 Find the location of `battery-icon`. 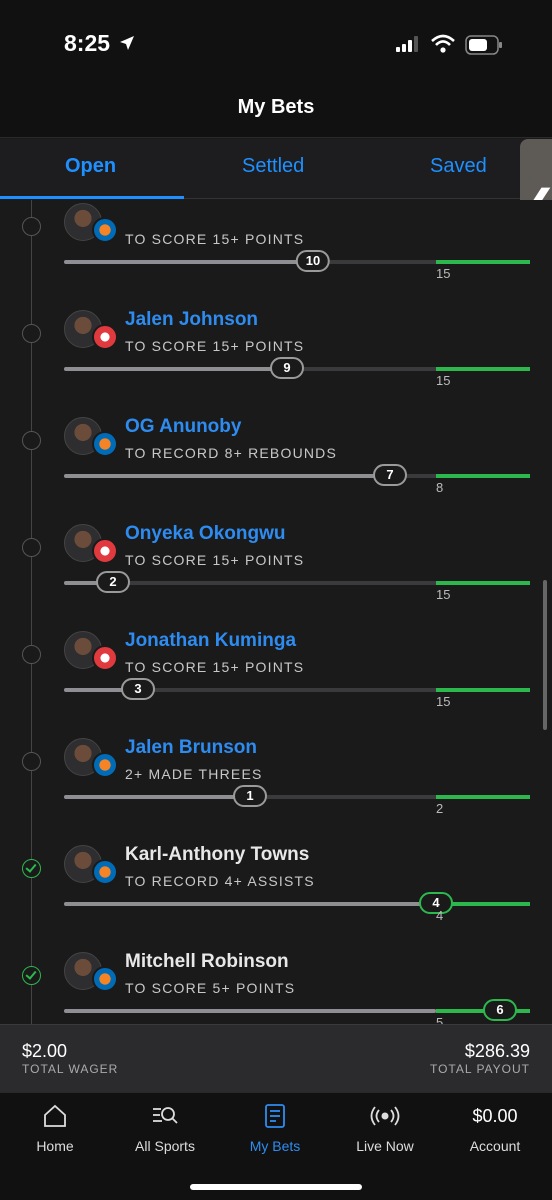

battery-icon is located at coordinates (484, 47).